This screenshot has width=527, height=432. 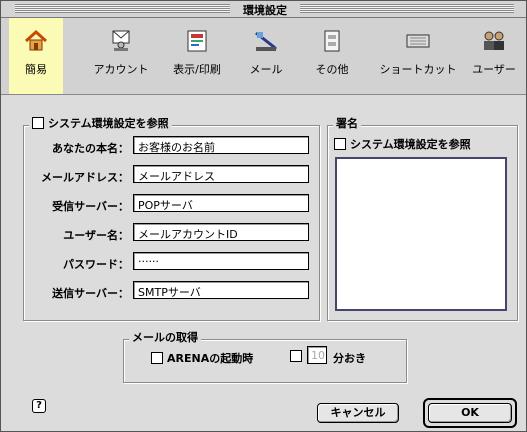 What do you see at coordinates (197, 69) in the screenshot?
I see `tab-label: 表示/印刷` at bounding box center [197, 69].